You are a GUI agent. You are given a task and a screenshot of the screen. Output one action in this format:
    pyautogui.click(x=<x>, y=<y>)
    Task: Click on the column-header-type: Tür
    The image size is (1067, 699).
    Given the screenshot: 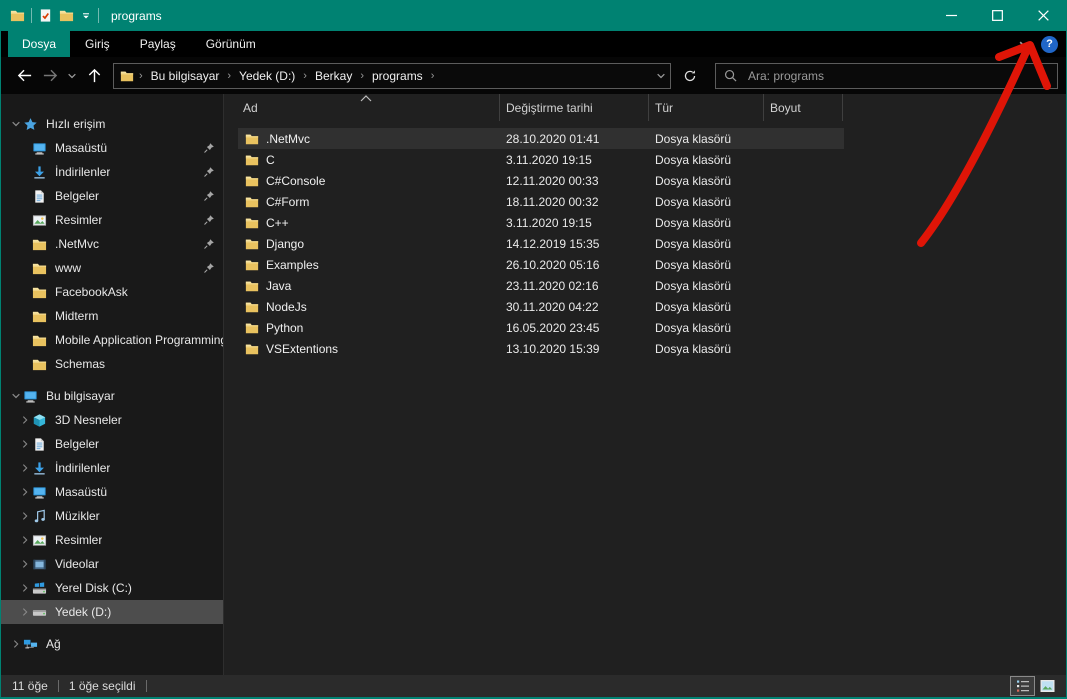 What is the action you would take?
    pyautogui.click(x=706, y=107)
    